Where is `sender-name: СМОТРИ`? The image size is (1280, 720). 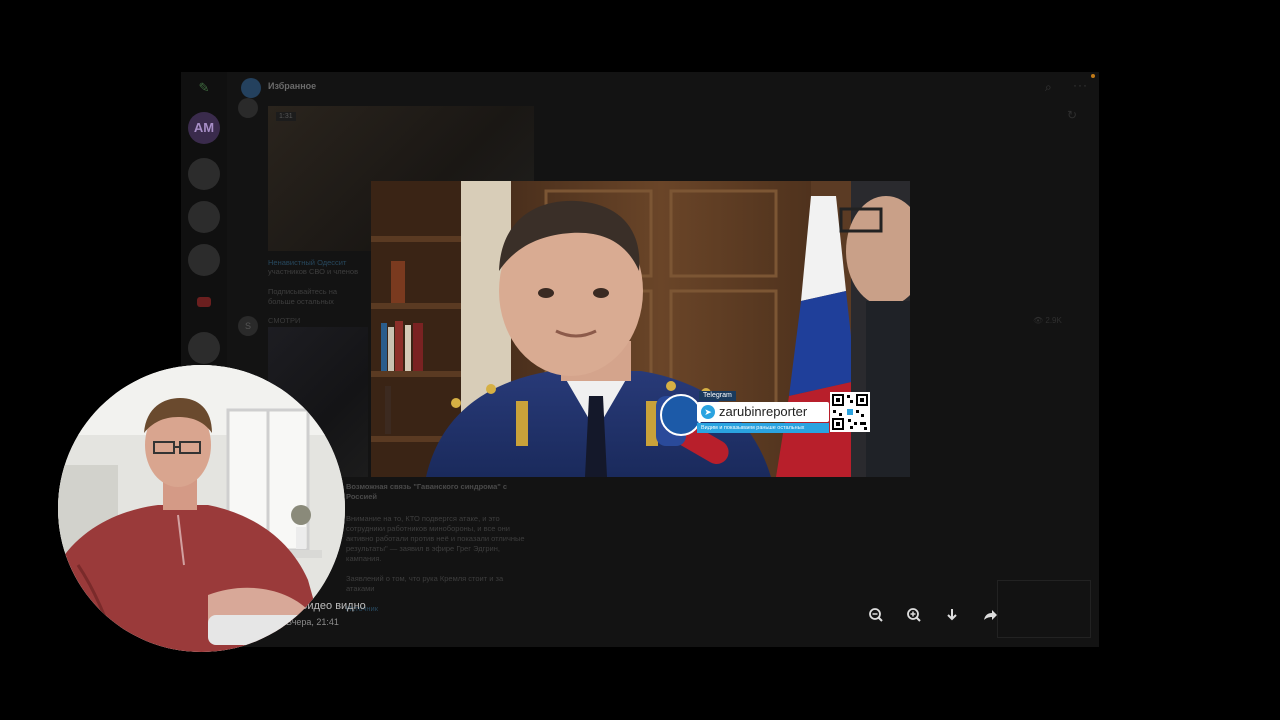 sender-name: СМОТРИ is located at coordinates (284, 321).